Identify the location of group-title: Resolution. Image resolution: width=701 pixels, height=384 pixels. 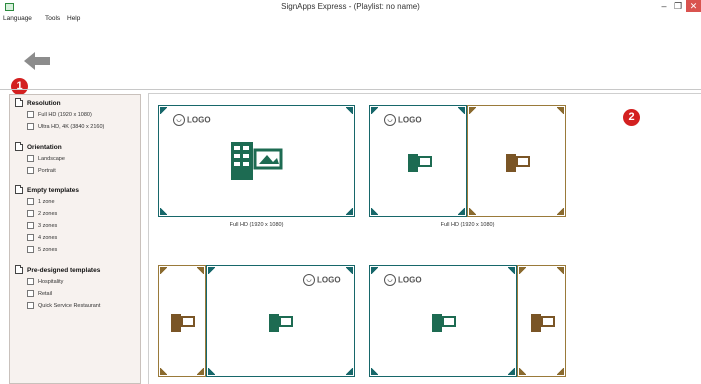
(44, 103).